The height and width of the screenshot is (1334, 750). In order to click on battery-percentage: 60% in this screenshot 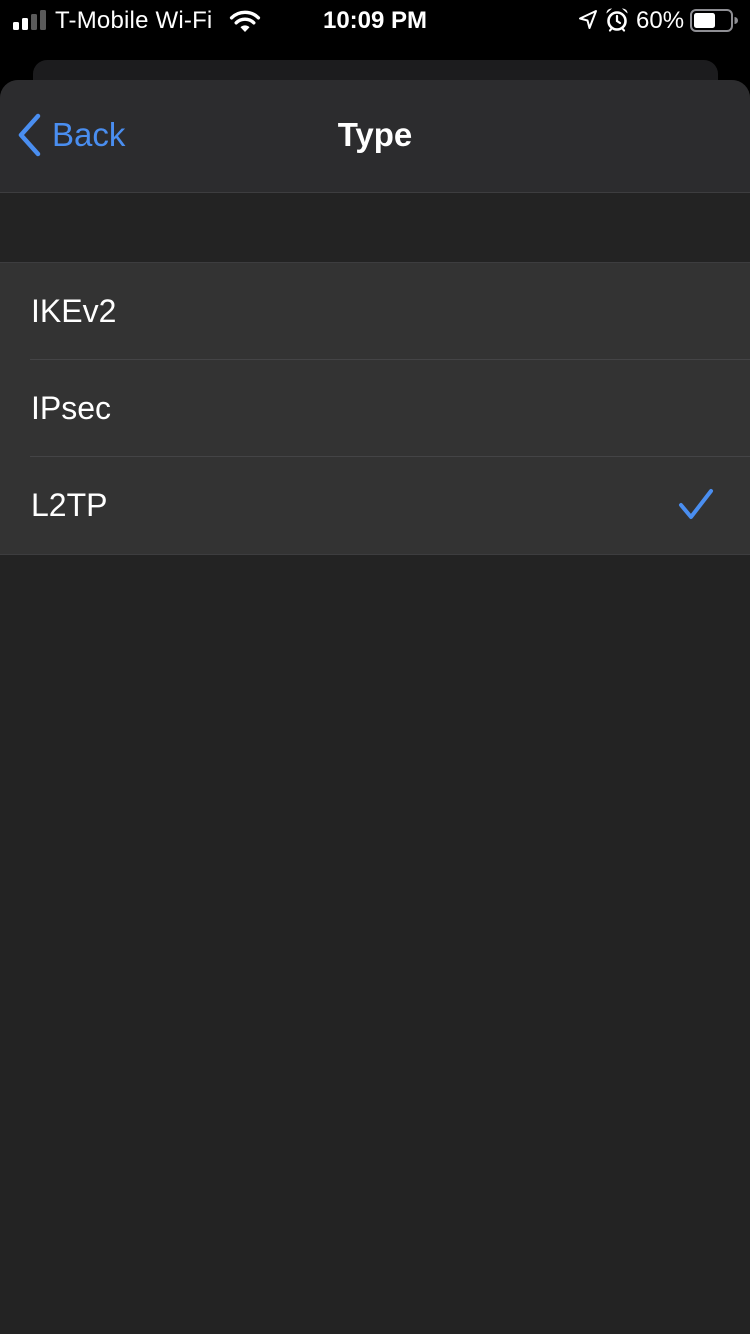, I will do `click(660, 20)`.